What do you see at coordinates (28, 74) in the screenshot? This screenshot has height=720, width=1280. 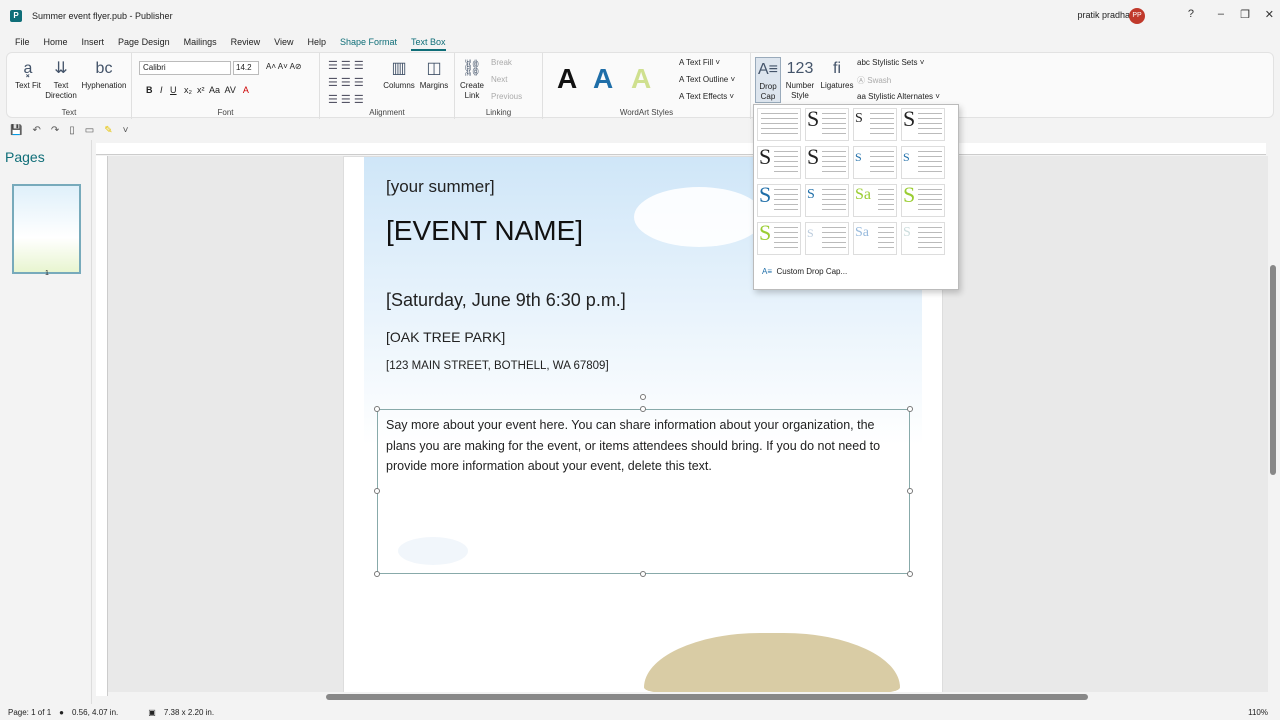 I see `text-fit-button: a͓ Text Fit` at bounding box center [28, 74].